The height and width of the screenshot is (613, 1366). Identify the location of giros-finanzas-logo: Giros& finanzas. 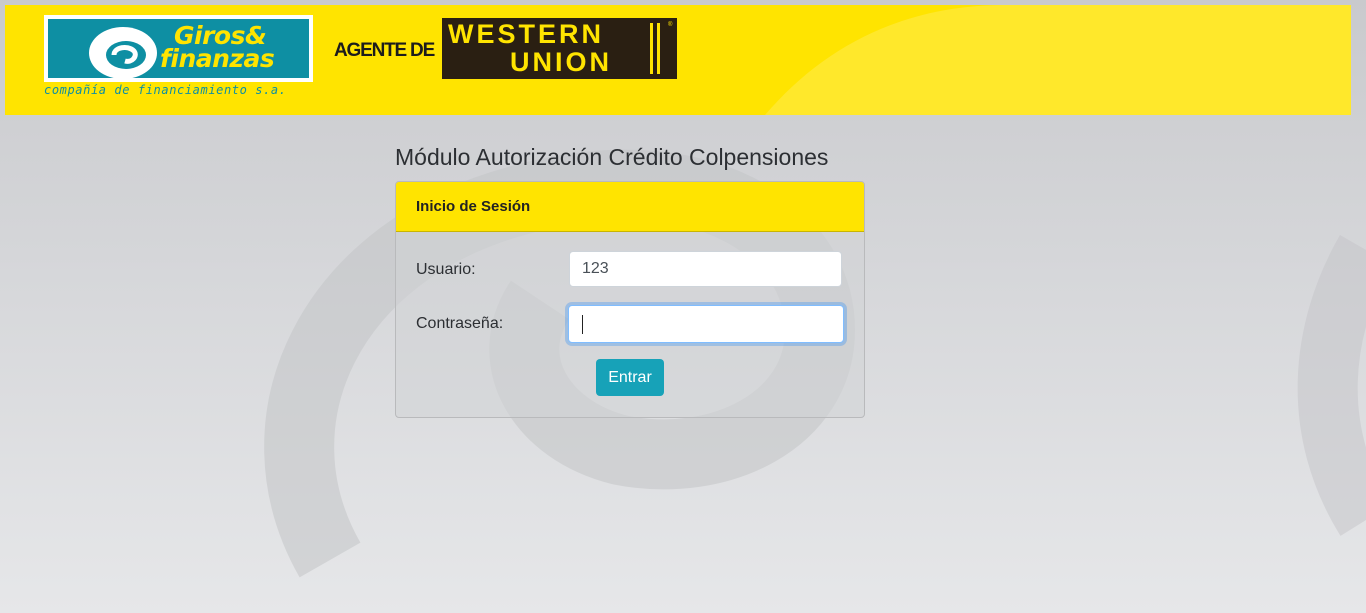
(178, 48).